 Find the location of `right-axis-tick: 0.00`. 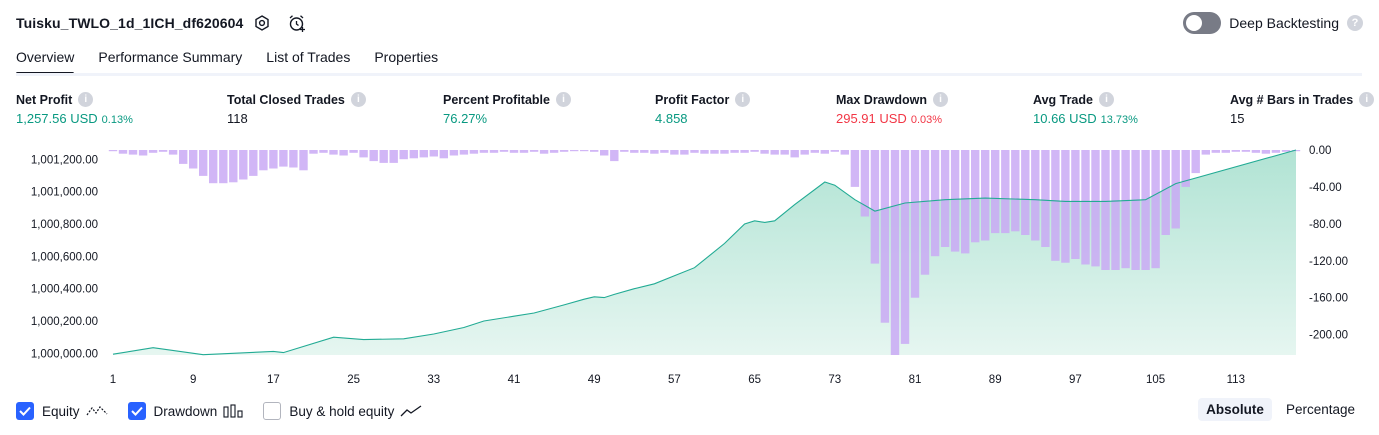

right-axis-tick: 0.00 is located at coordinates (1320, 151).